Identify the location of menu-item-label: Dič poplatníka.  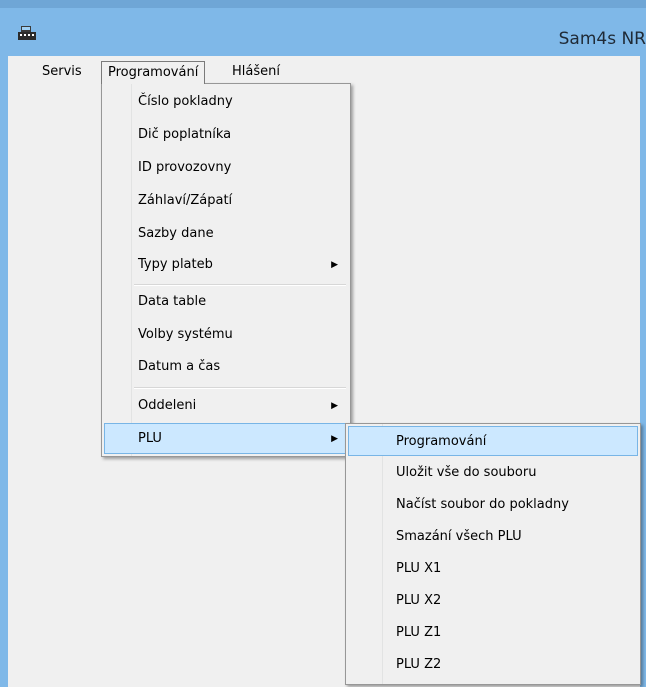
(185, 134).